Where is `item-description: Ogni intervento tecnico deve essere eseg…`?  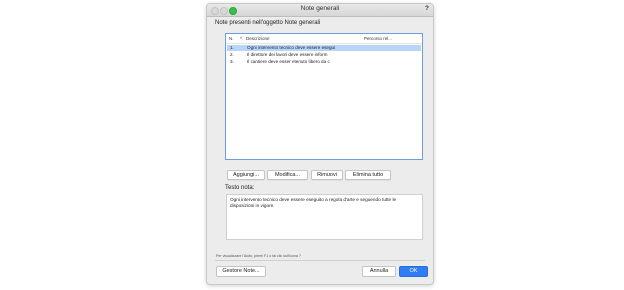 item-description: Ogni intervento tecnico deve essere eseg… is located at coordinates (291, 47).